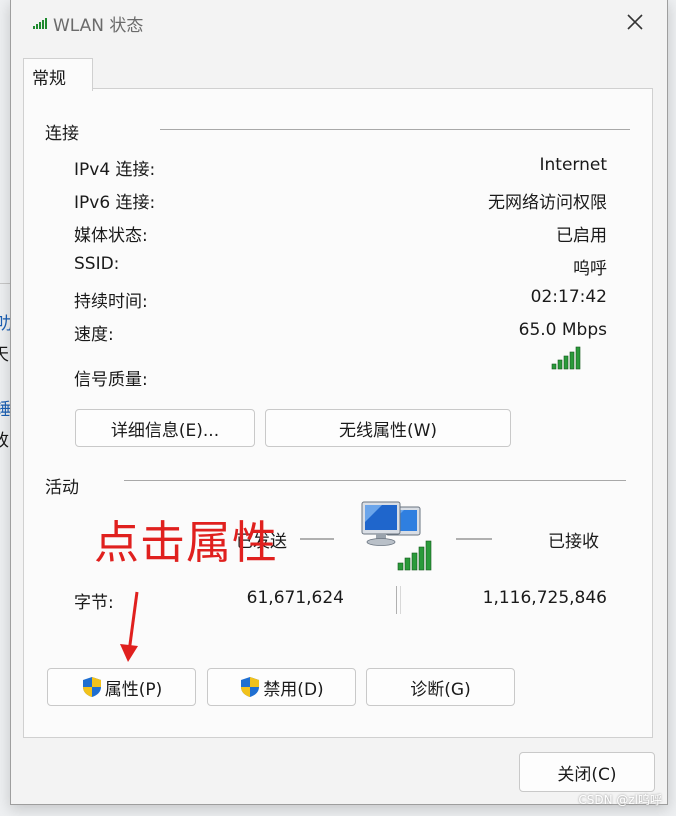 Image resolution: width=676 pixels, height=816 pixels. What do you see at coordinates (562, 330) in the screenshot?
I see `row-value-speed: 65.0 Mbps` at bounding box center [562, 330].